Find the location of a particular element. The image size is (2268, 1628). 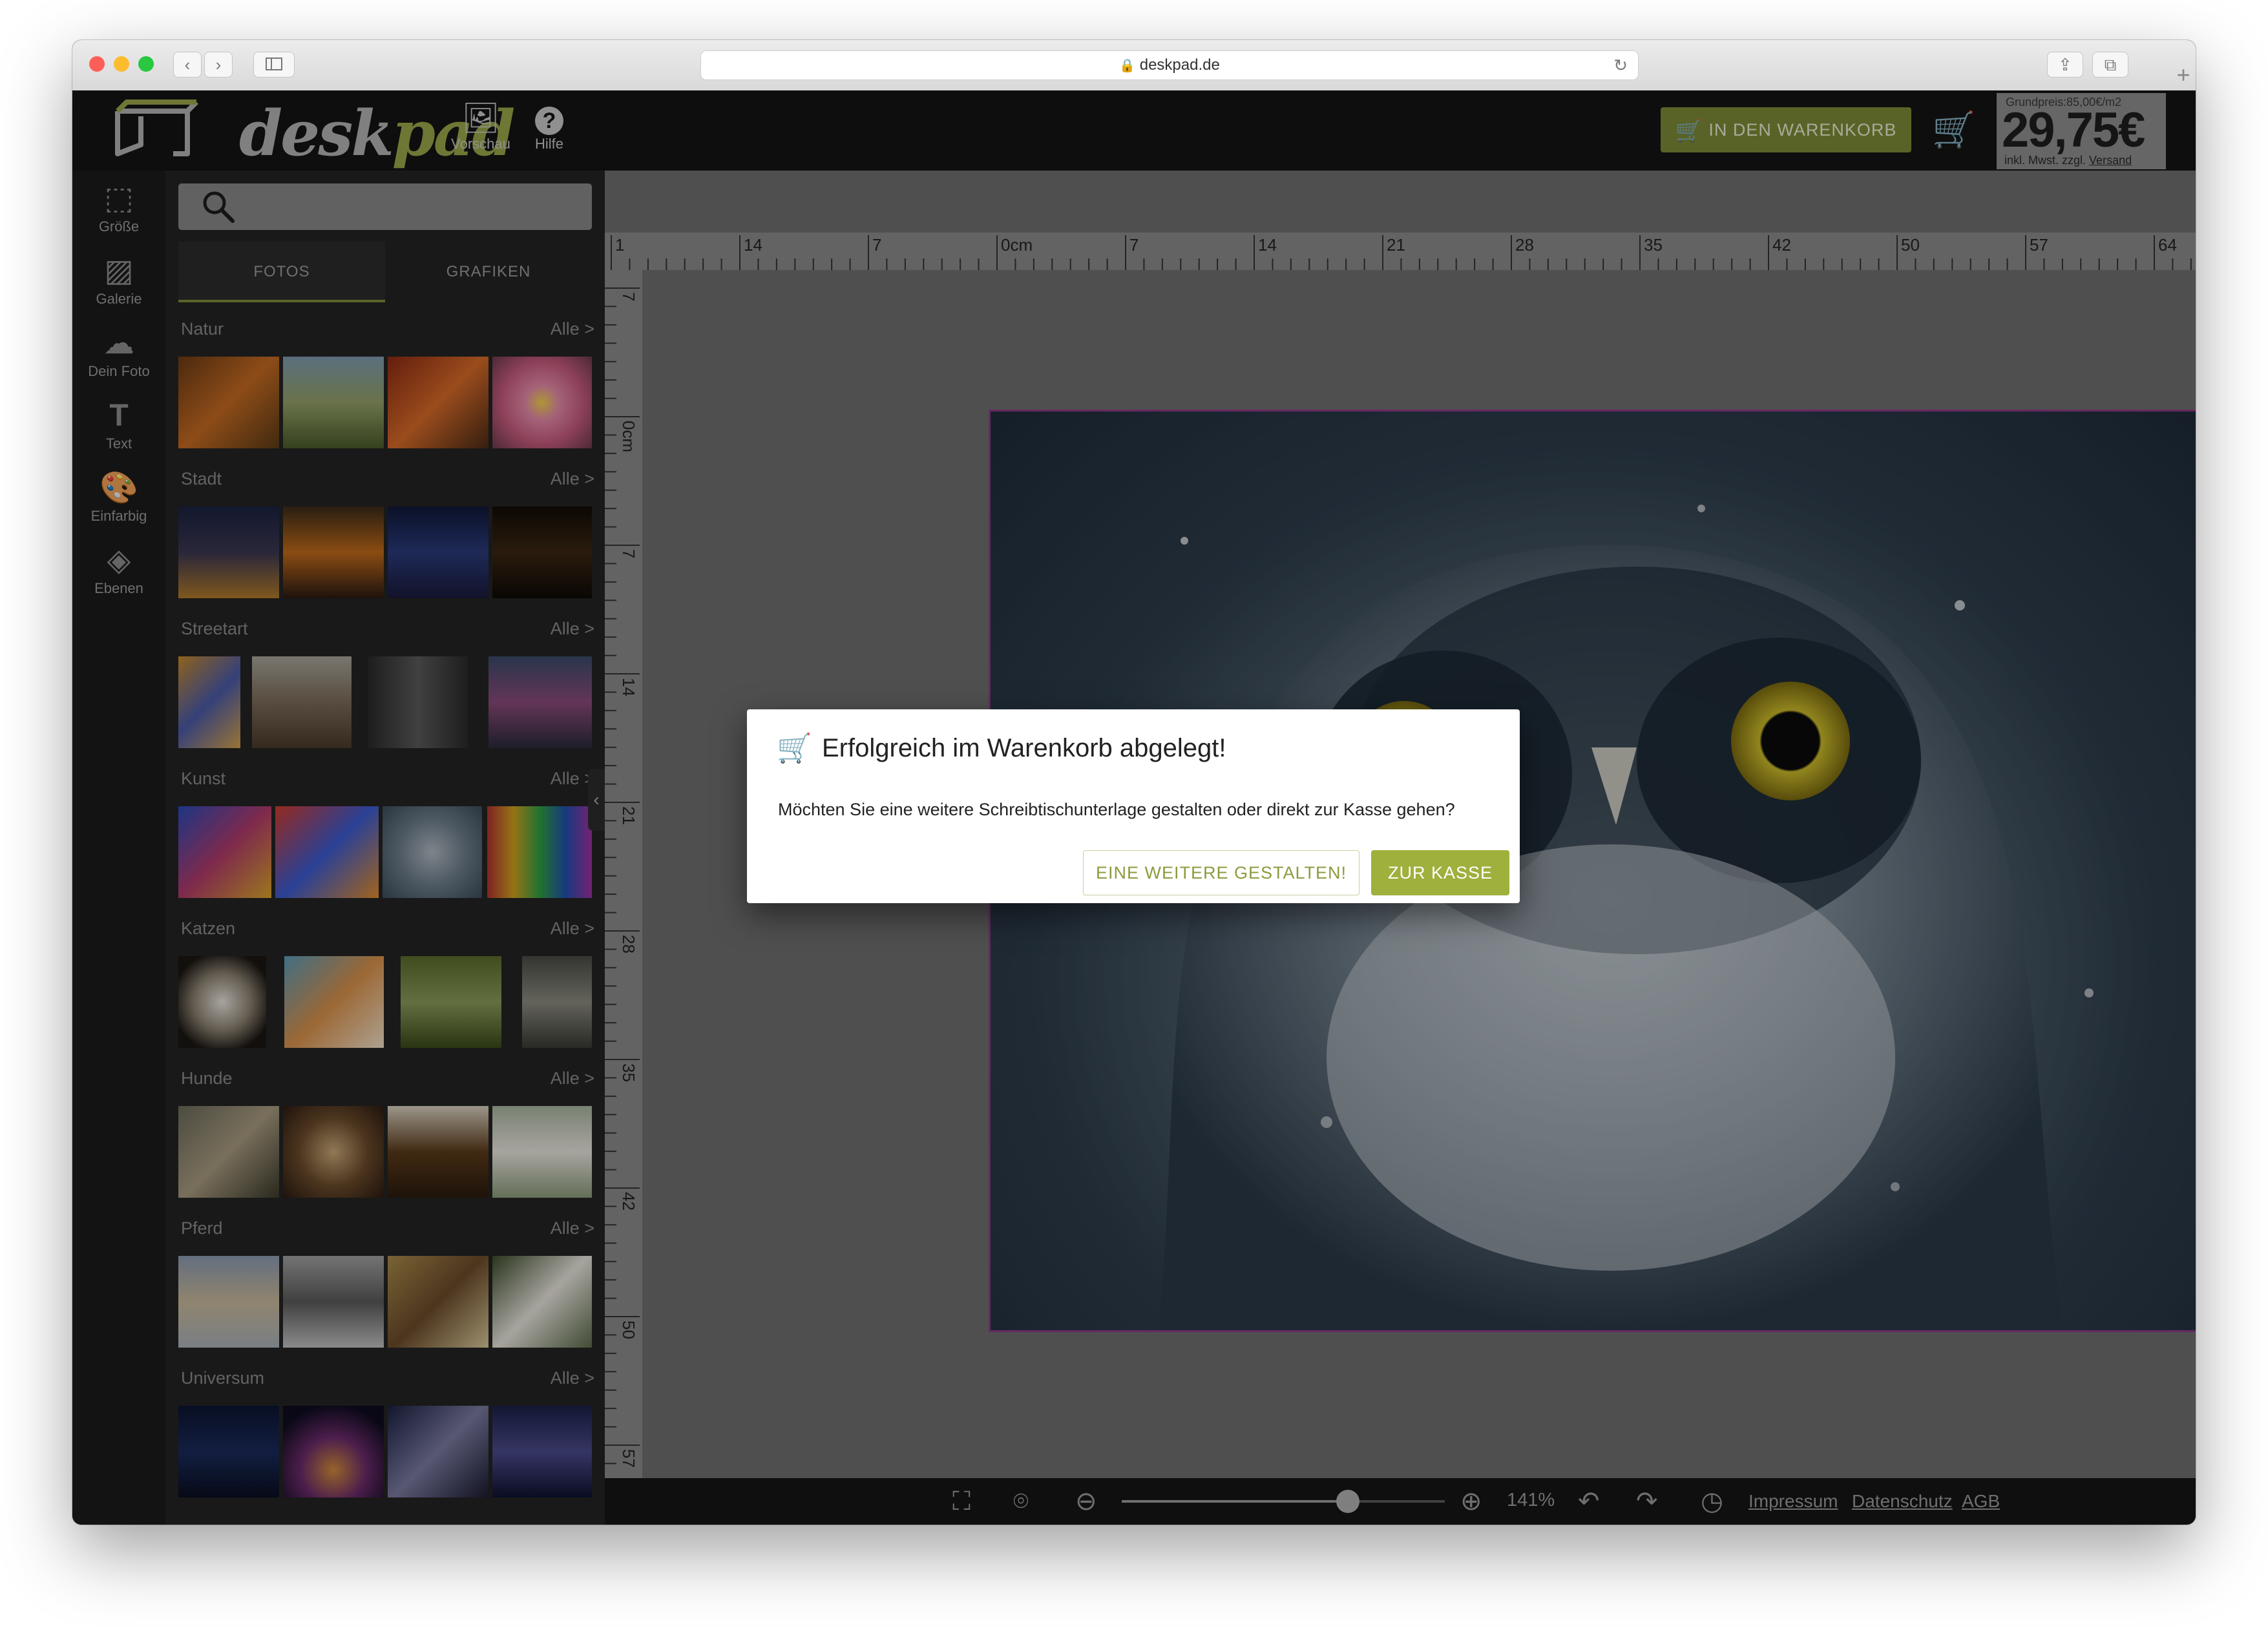

share-button: ⇪ is located at coordinates (2065, 65).